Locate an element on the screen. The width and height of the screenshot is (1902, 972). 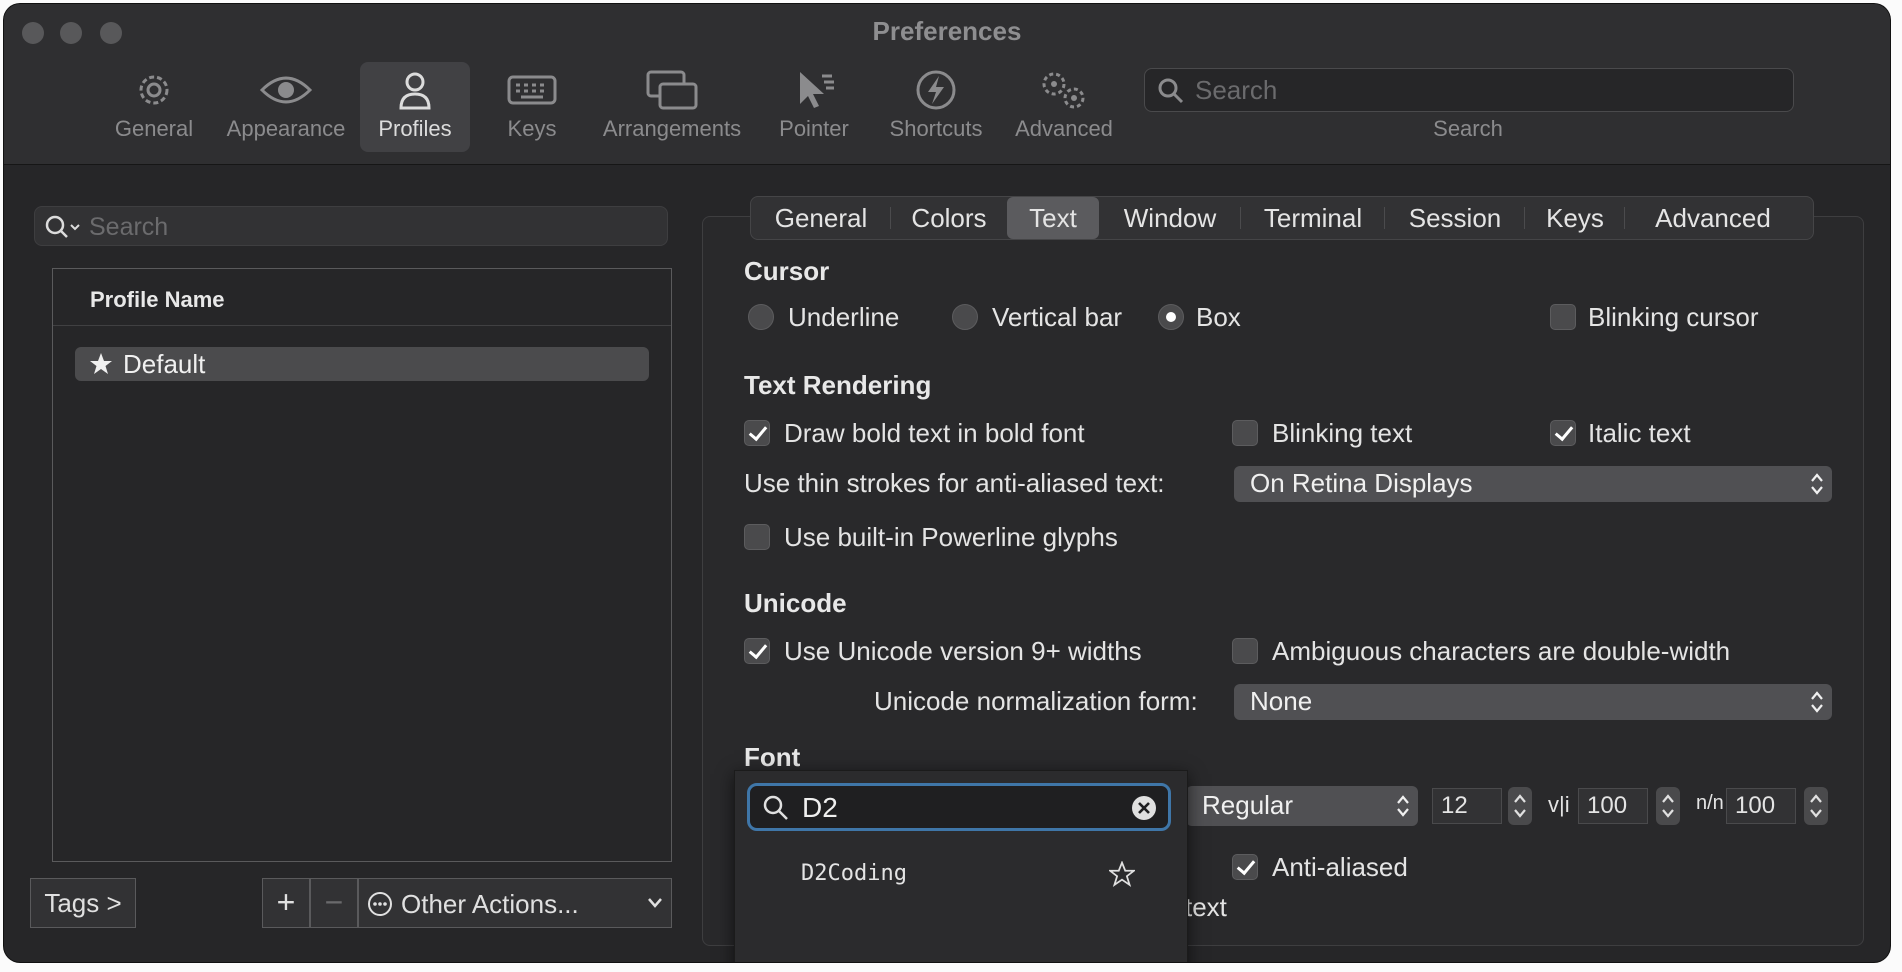
normalization-select: None is located at coordinates (1533, 702).